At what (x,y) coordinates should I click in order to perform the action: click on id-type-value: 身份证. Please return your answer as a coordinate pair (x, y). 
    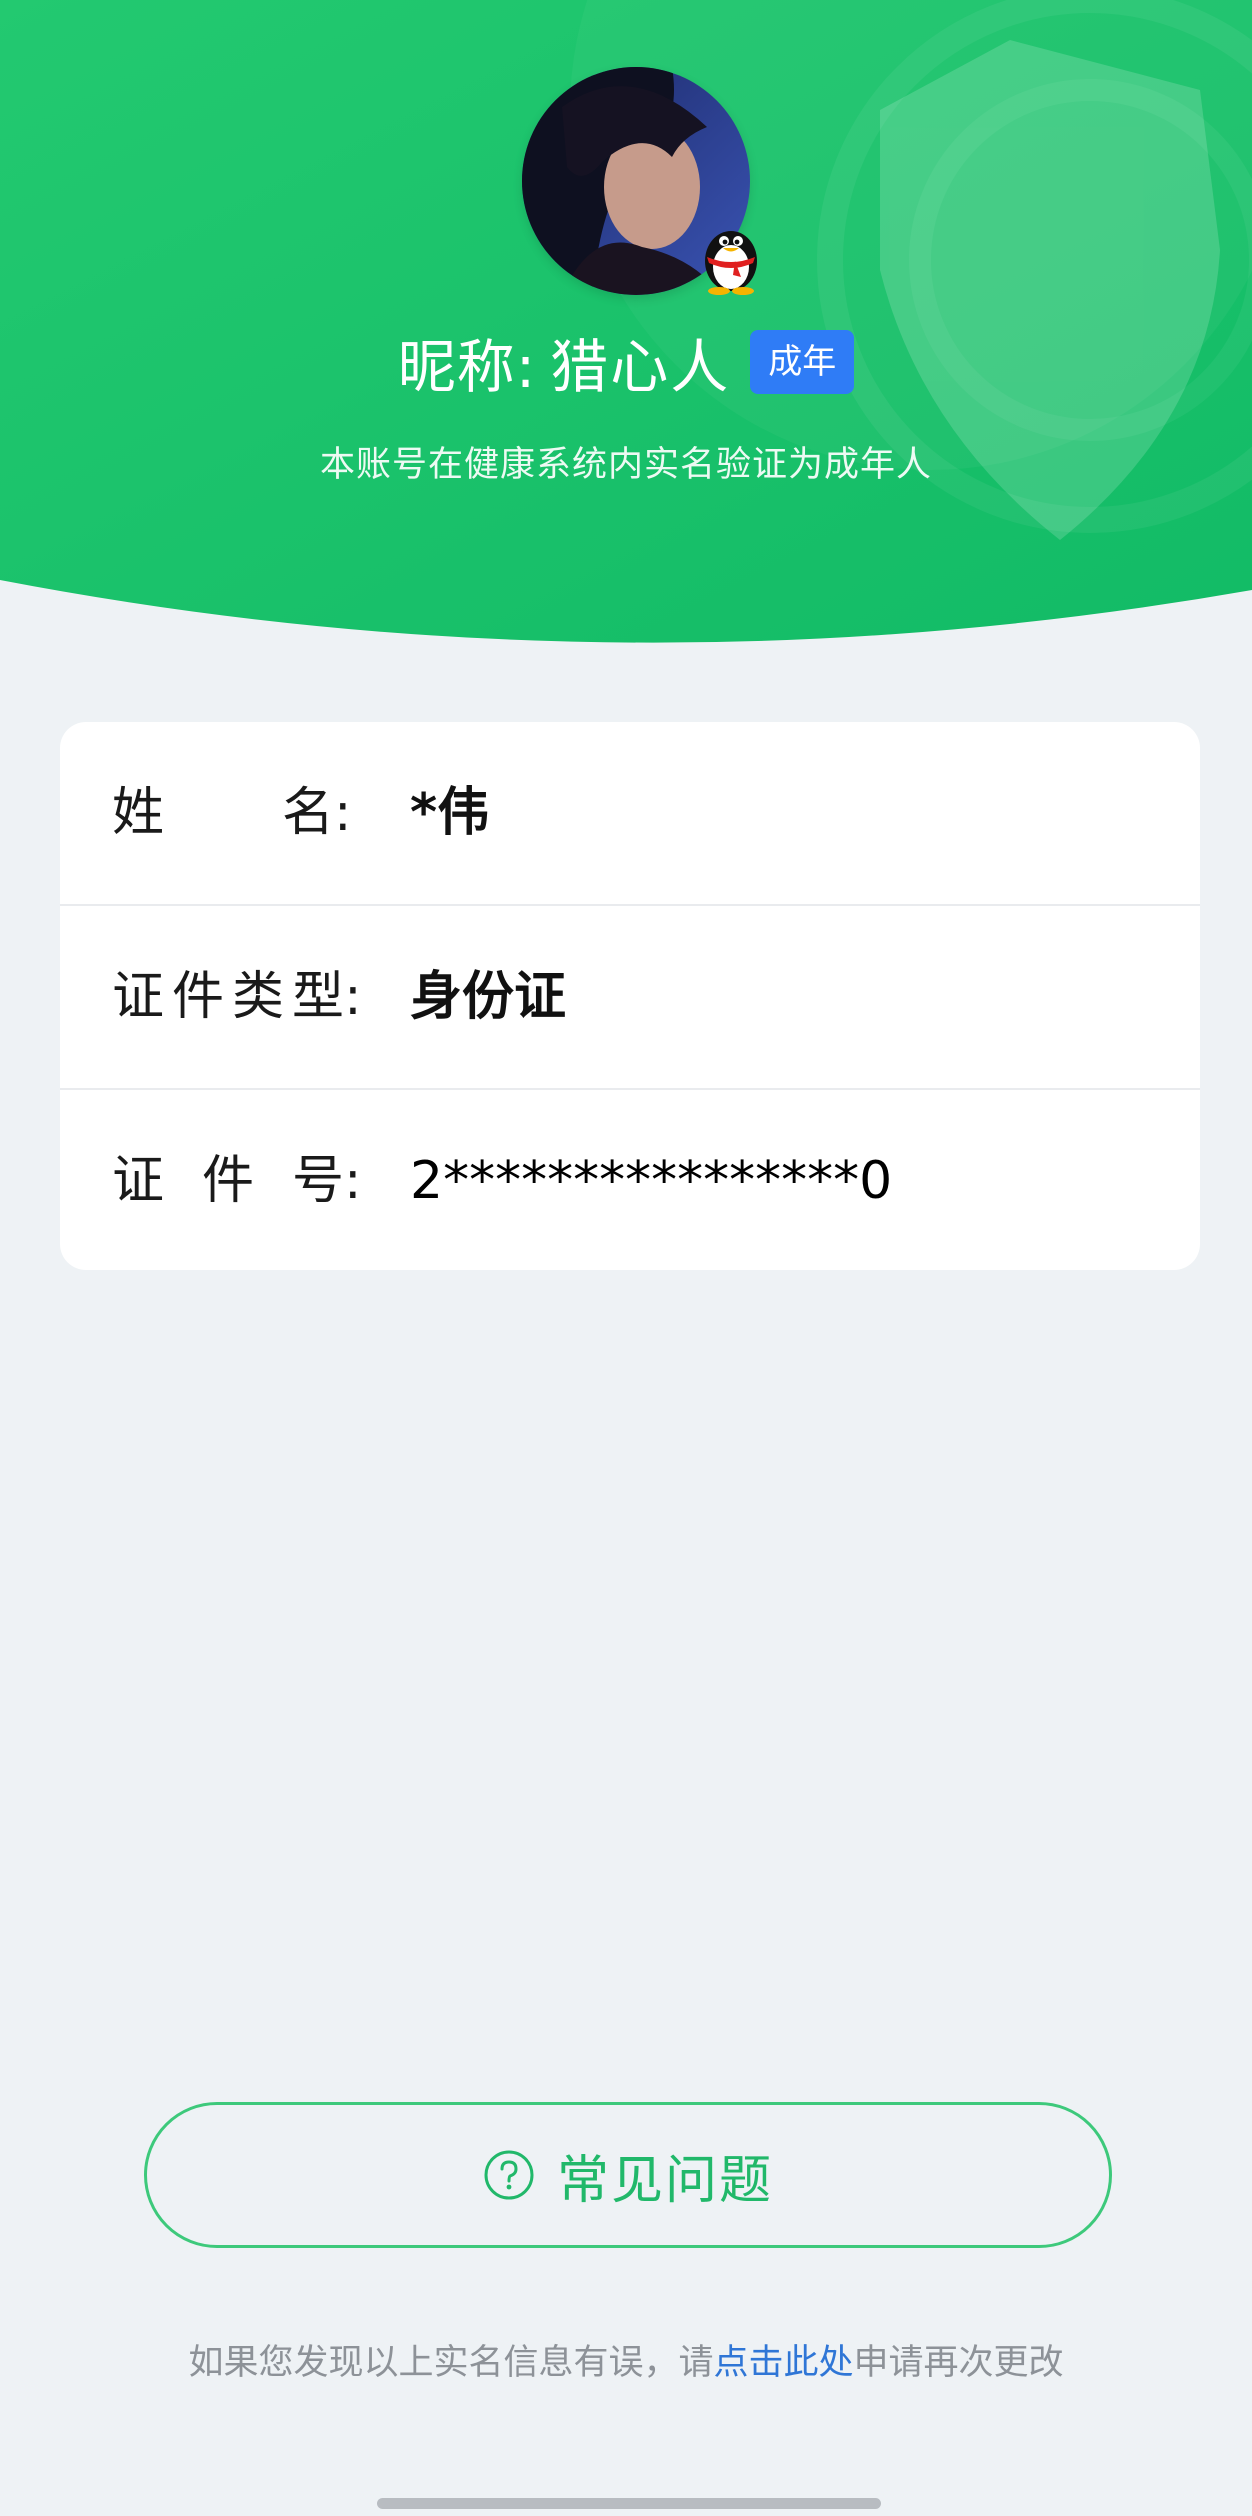
    Looking at the image, I should click on (488, 997).